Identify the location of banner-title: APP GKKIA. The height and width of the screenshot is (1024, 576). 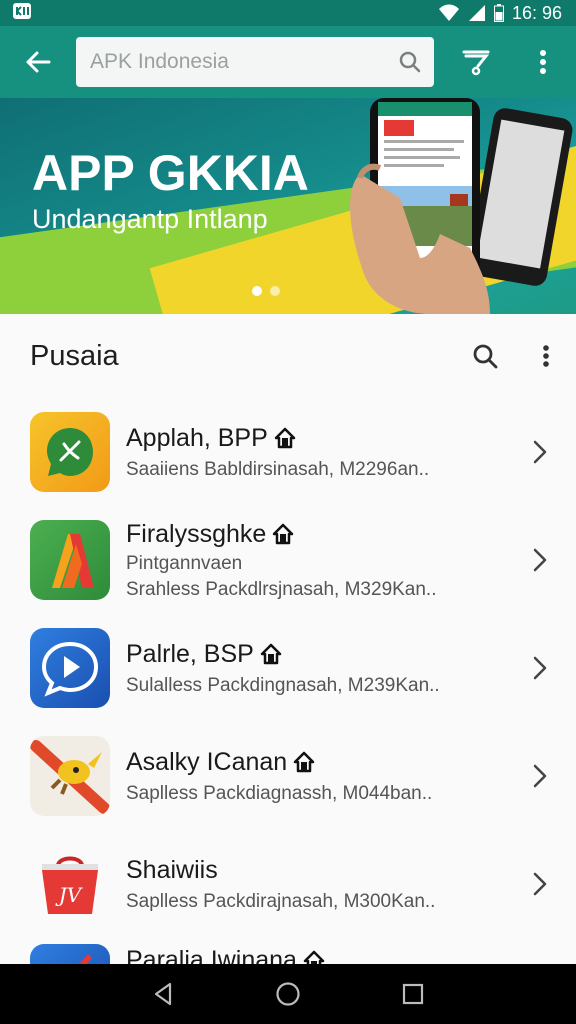
(170, 173).